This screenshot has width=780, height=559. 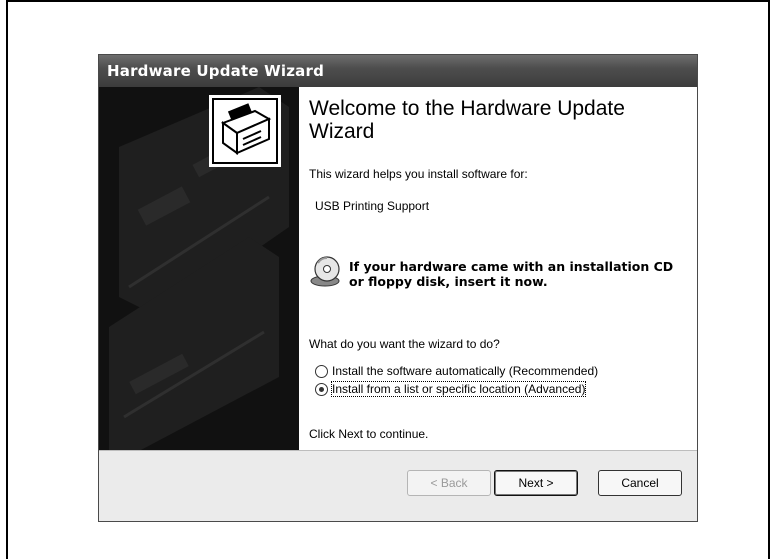 What do you see at coordinates (536, 483) in the screenshot?
I see `next-button: Next >` at bounding box center [536, 483].